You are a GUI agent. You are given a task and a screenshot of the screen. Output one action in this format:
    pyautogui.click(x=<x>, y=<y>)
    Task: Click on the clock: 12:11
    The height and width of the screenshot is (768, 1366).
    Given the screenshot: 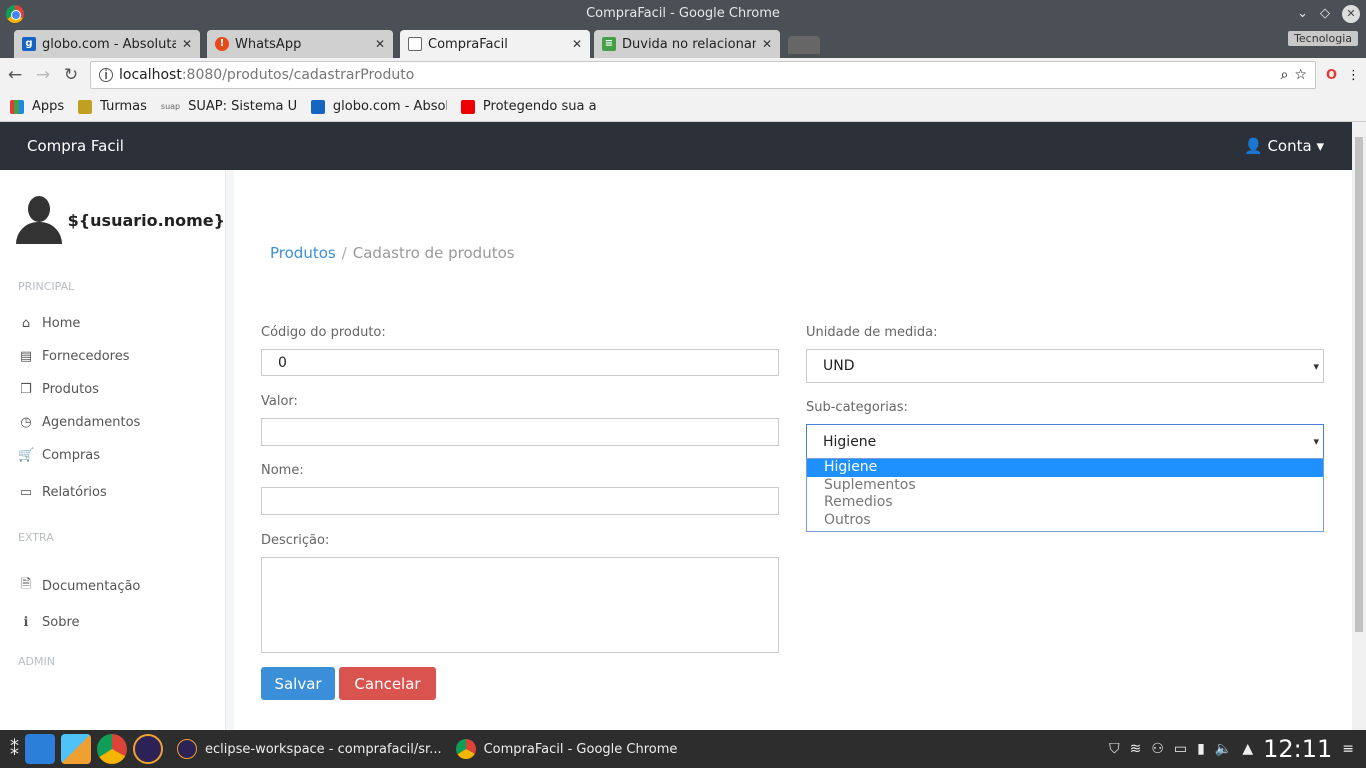 What is the action you would take?
    pyautogui.click(x=1297, y=749)
    